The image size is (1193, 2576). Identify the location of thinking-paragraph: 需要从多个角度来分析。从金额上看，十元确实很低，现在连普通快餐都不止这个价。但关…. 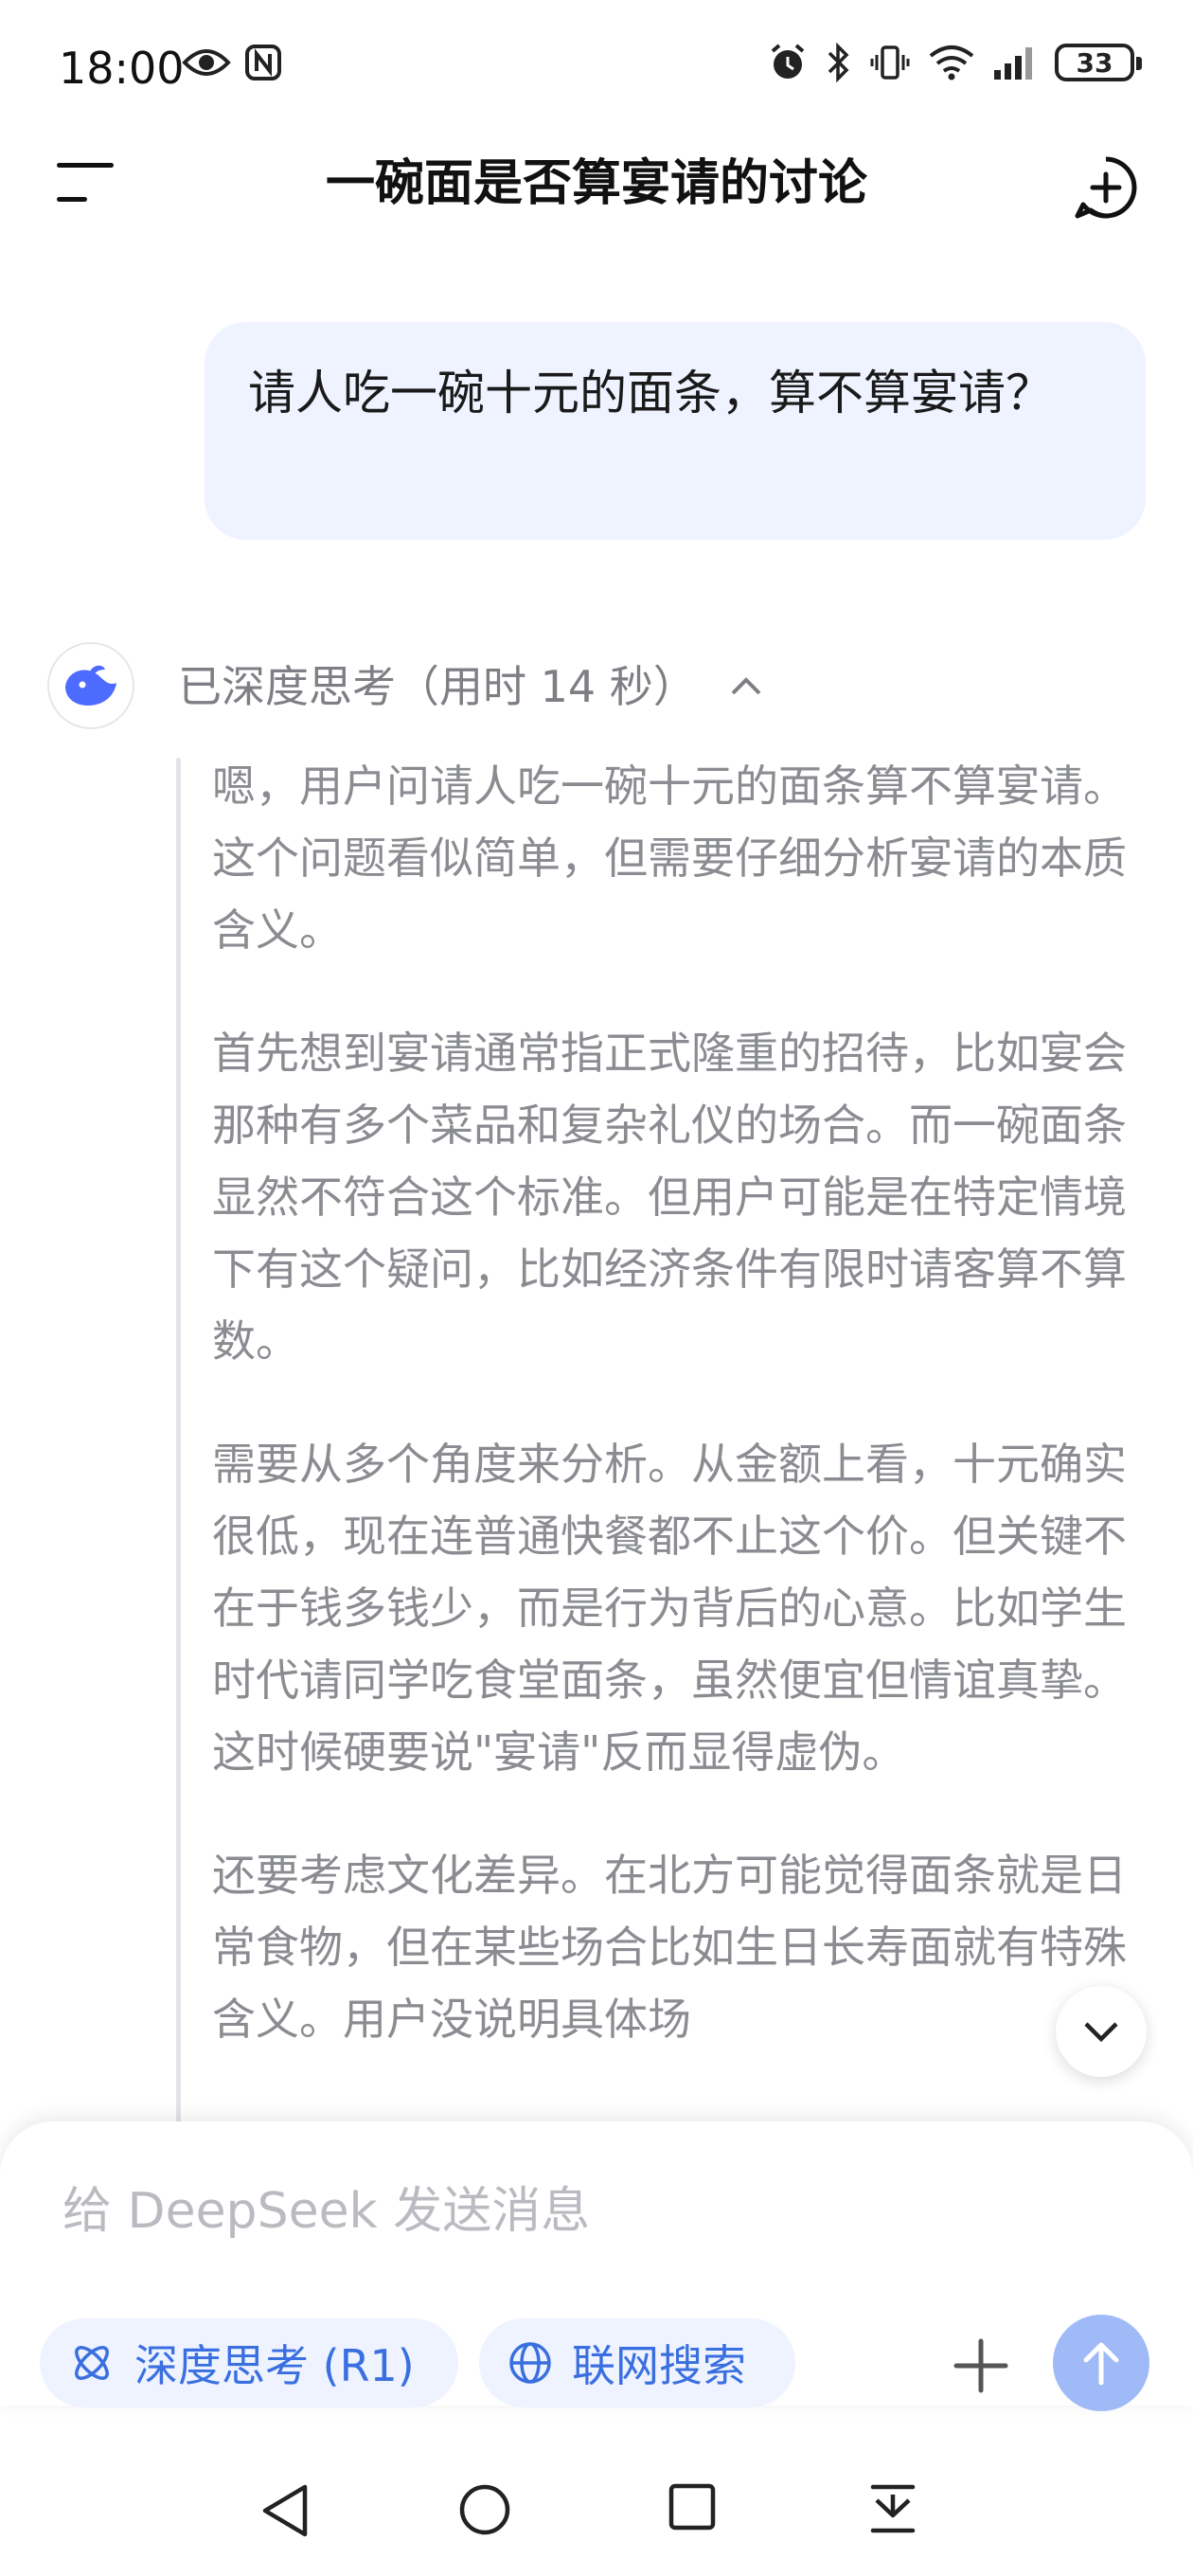
(669, 1608).